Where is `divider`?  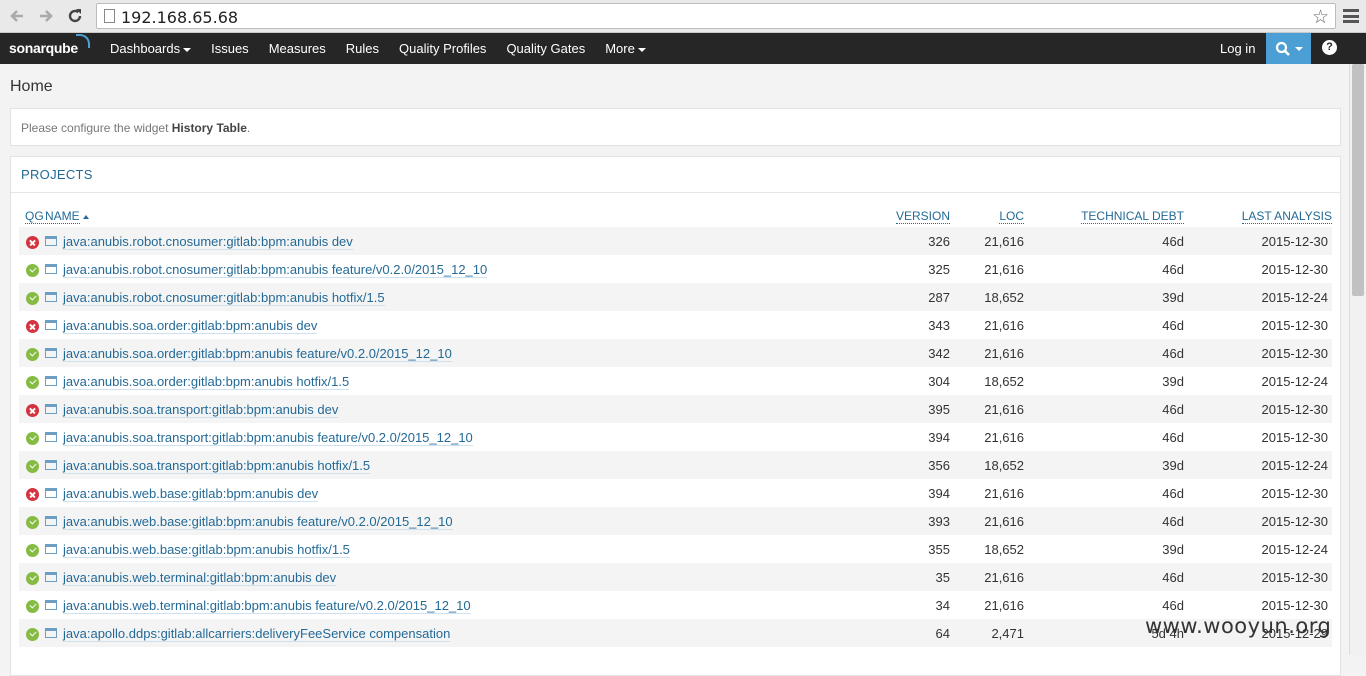
divider is located at coordinates (675, 192).